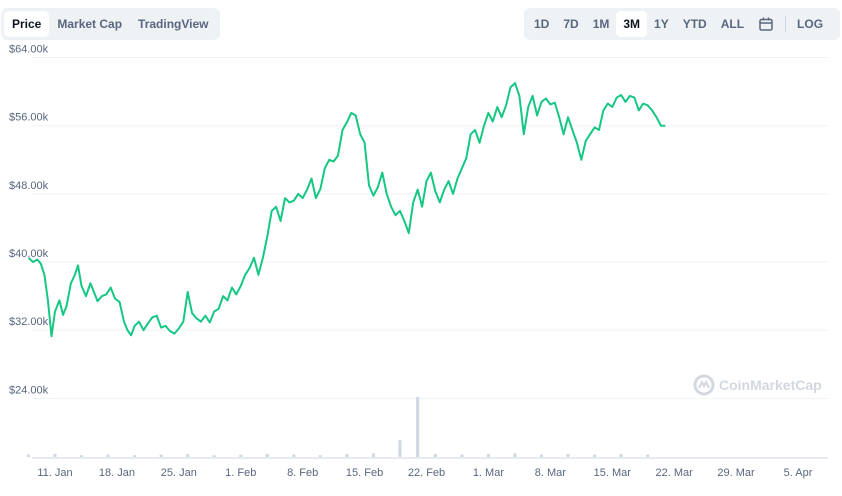 This screenshot has height=496, width=842. I want to click on y-tick-label: $56.00k, so click(29, 118).